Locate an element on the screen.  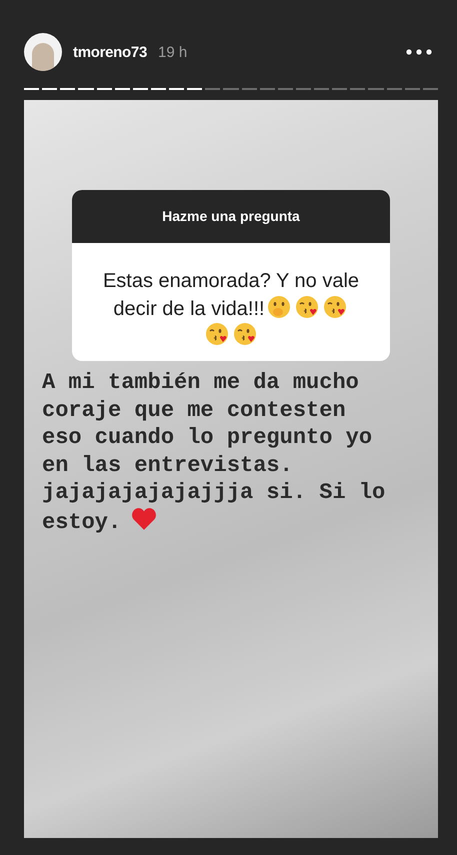
post-time: 19 h is located at coordinates (173, 52).